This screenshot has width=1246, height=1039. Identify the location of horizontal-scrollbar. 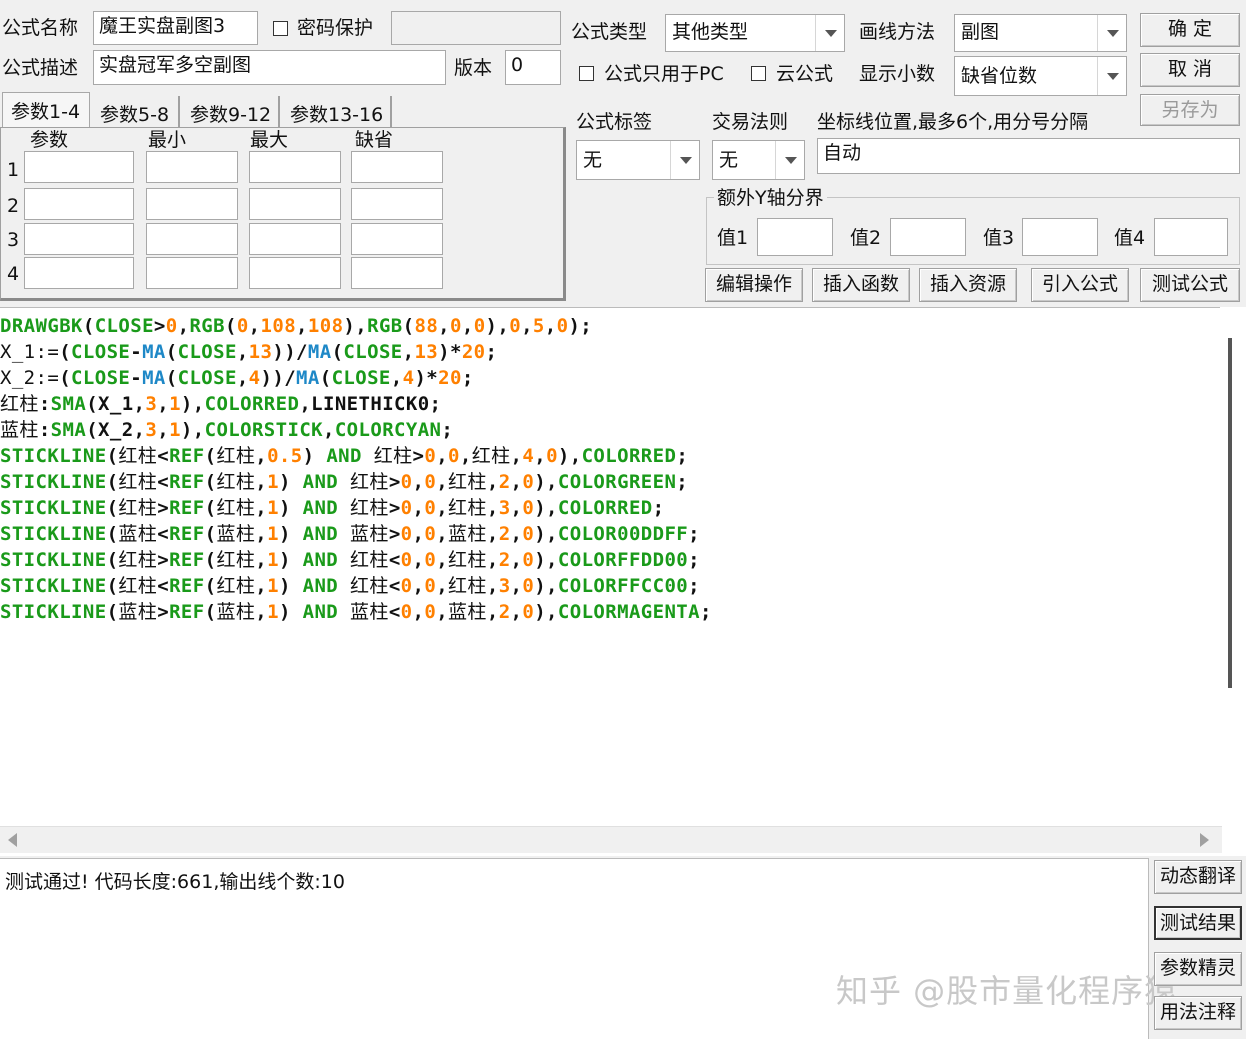
(611, 839).